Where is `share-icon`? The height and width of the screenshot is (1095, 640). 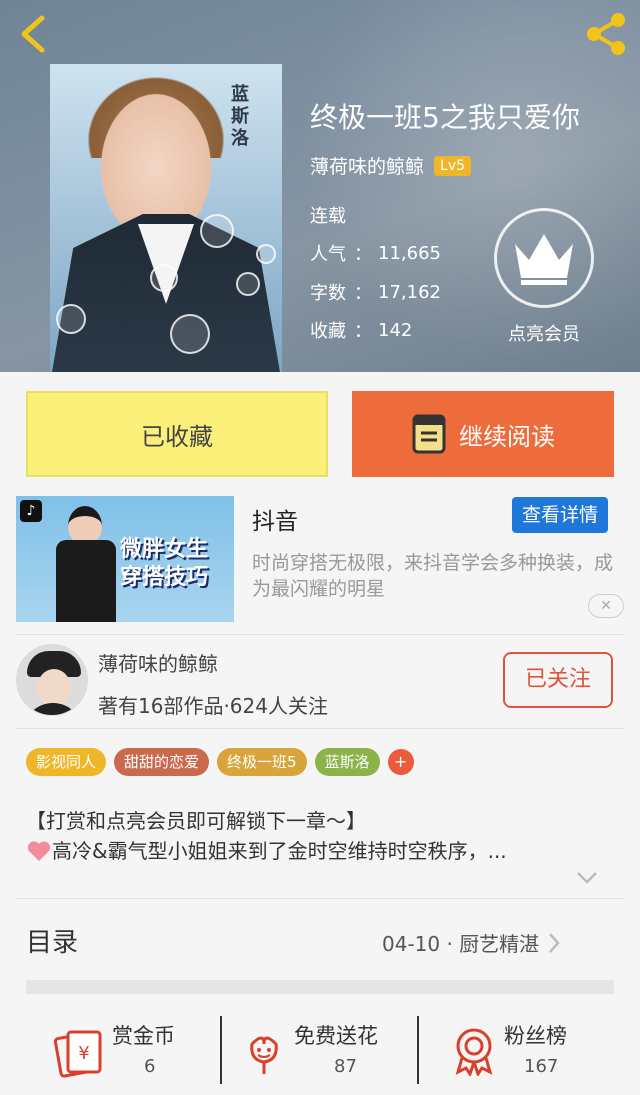
share-icon is located at coordinates (606, 34).